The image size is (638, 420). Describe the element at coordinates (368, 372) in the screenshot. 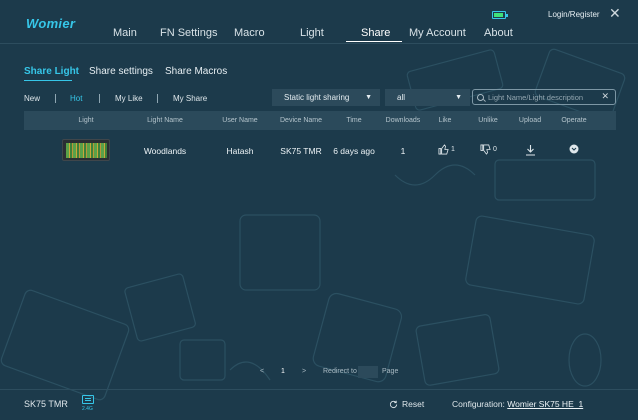

I see `redirect-page-input` at that location.